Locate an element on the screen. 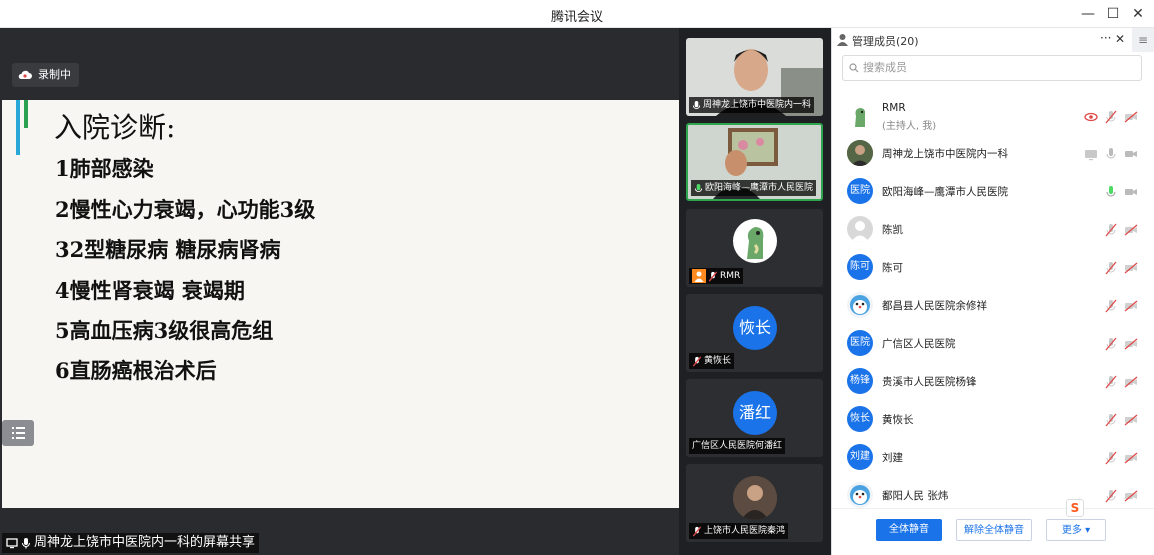 This screenshot has width=1154, height=555. member-name: 鄱阳人民 张炜 is located at coordinates (915, 496).